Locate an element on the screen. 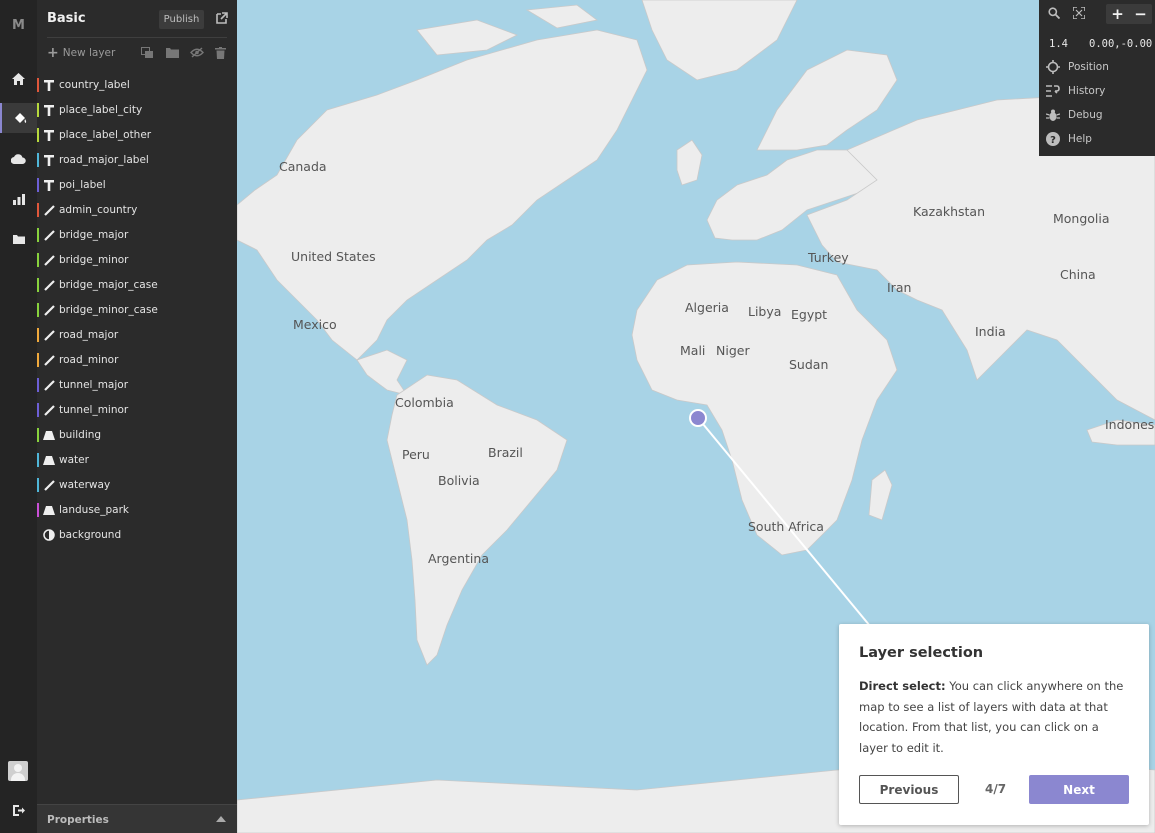  layer-item: road_minor is located at coordinates (137, 360).